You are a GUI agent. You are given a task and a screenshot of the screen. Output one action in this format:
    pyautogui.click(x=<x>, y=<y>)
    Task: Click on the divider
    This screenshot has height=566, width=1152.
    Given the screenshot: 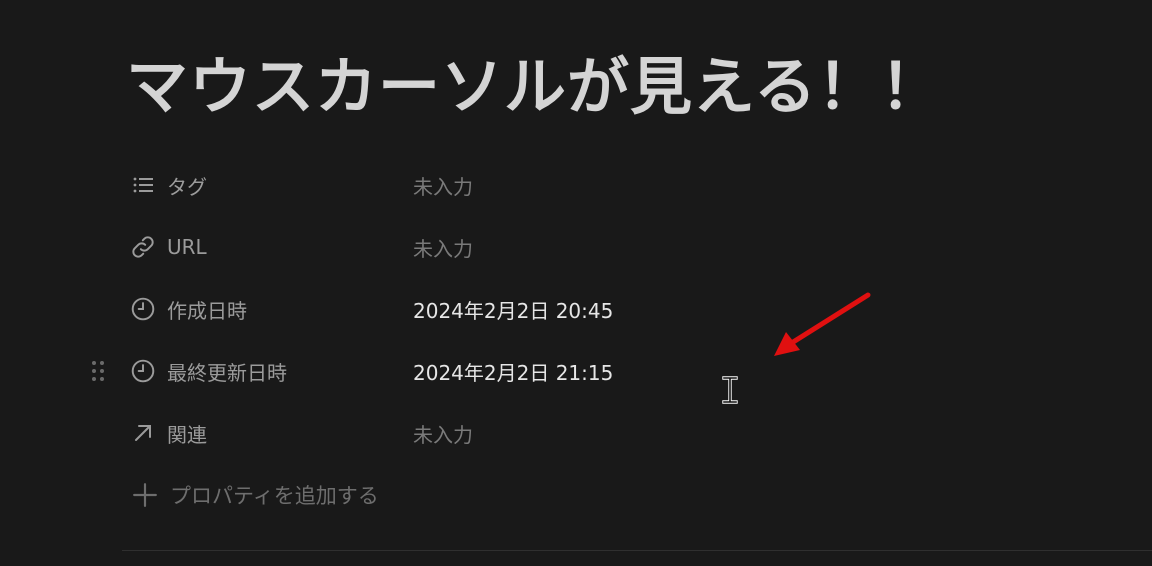 What is the action you would take?
    pyautogui.click(x=637, y=550)
    